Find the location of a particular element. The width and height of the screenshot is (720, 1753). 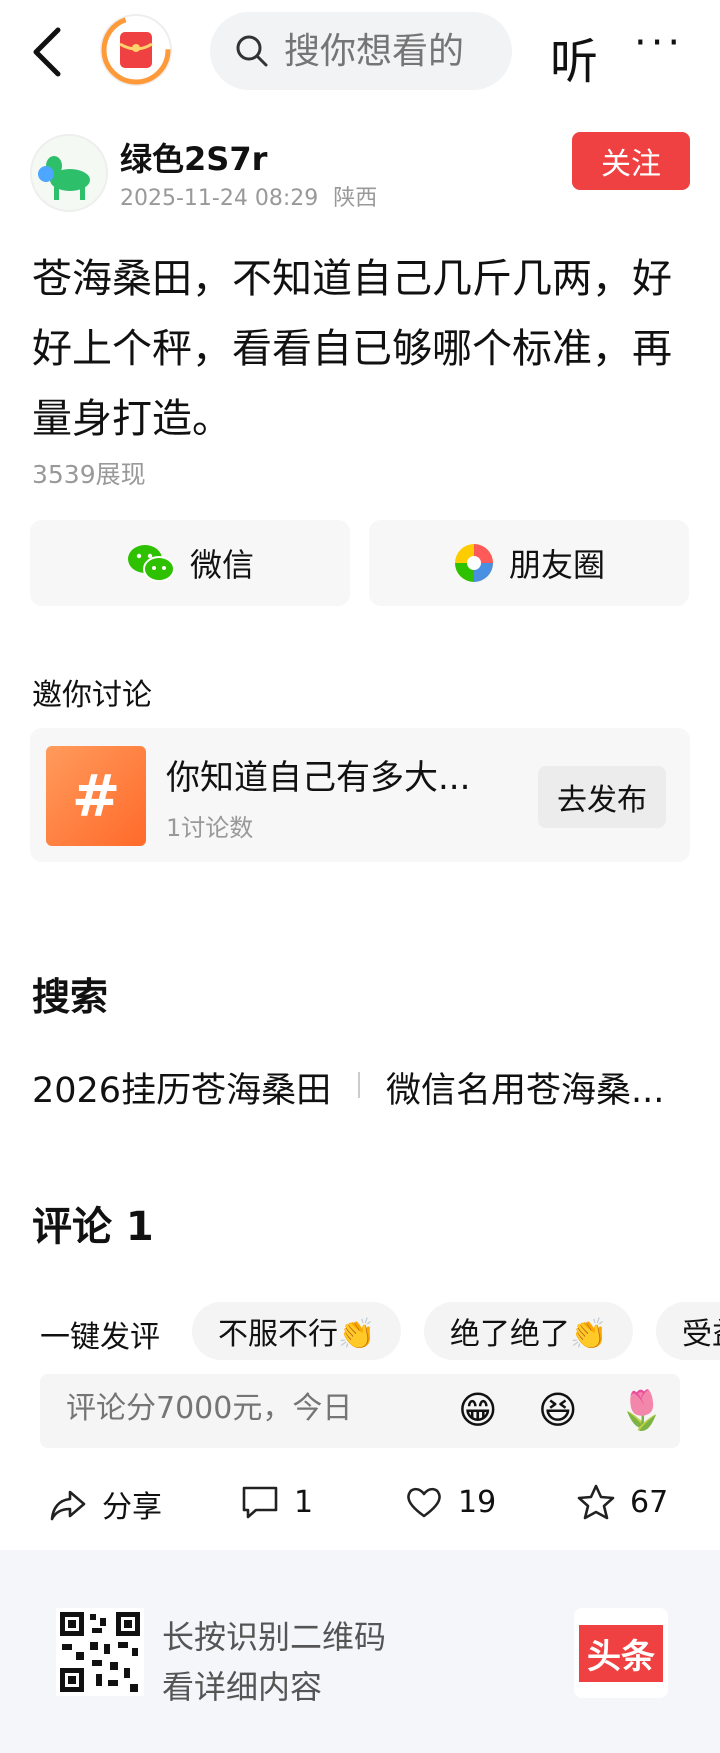

comment-input-box: 😁 😆 🌷 is located at coordinates (360, 1411).